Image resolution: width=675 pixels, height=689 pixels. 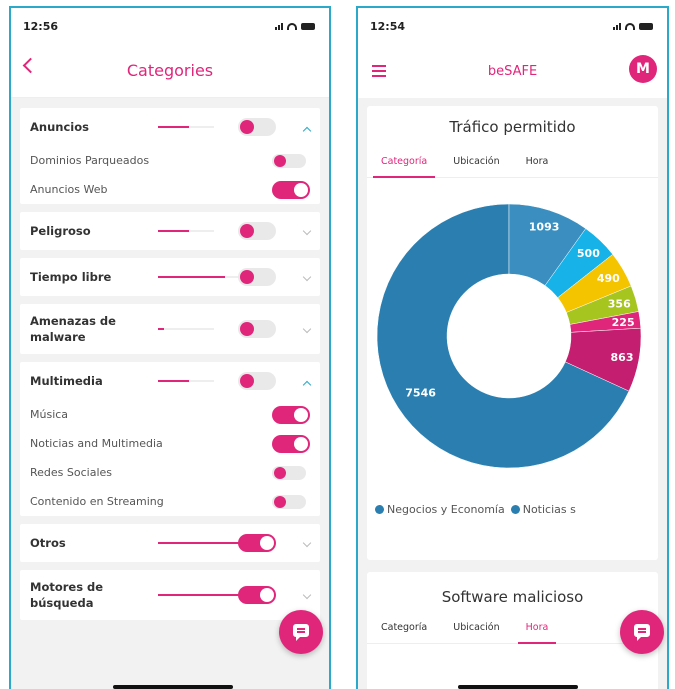 What do you see at coordinates (512, 127) in the screenshot?
I see `panel-title: Tráfico permitido` at bounding box center [512, 127].